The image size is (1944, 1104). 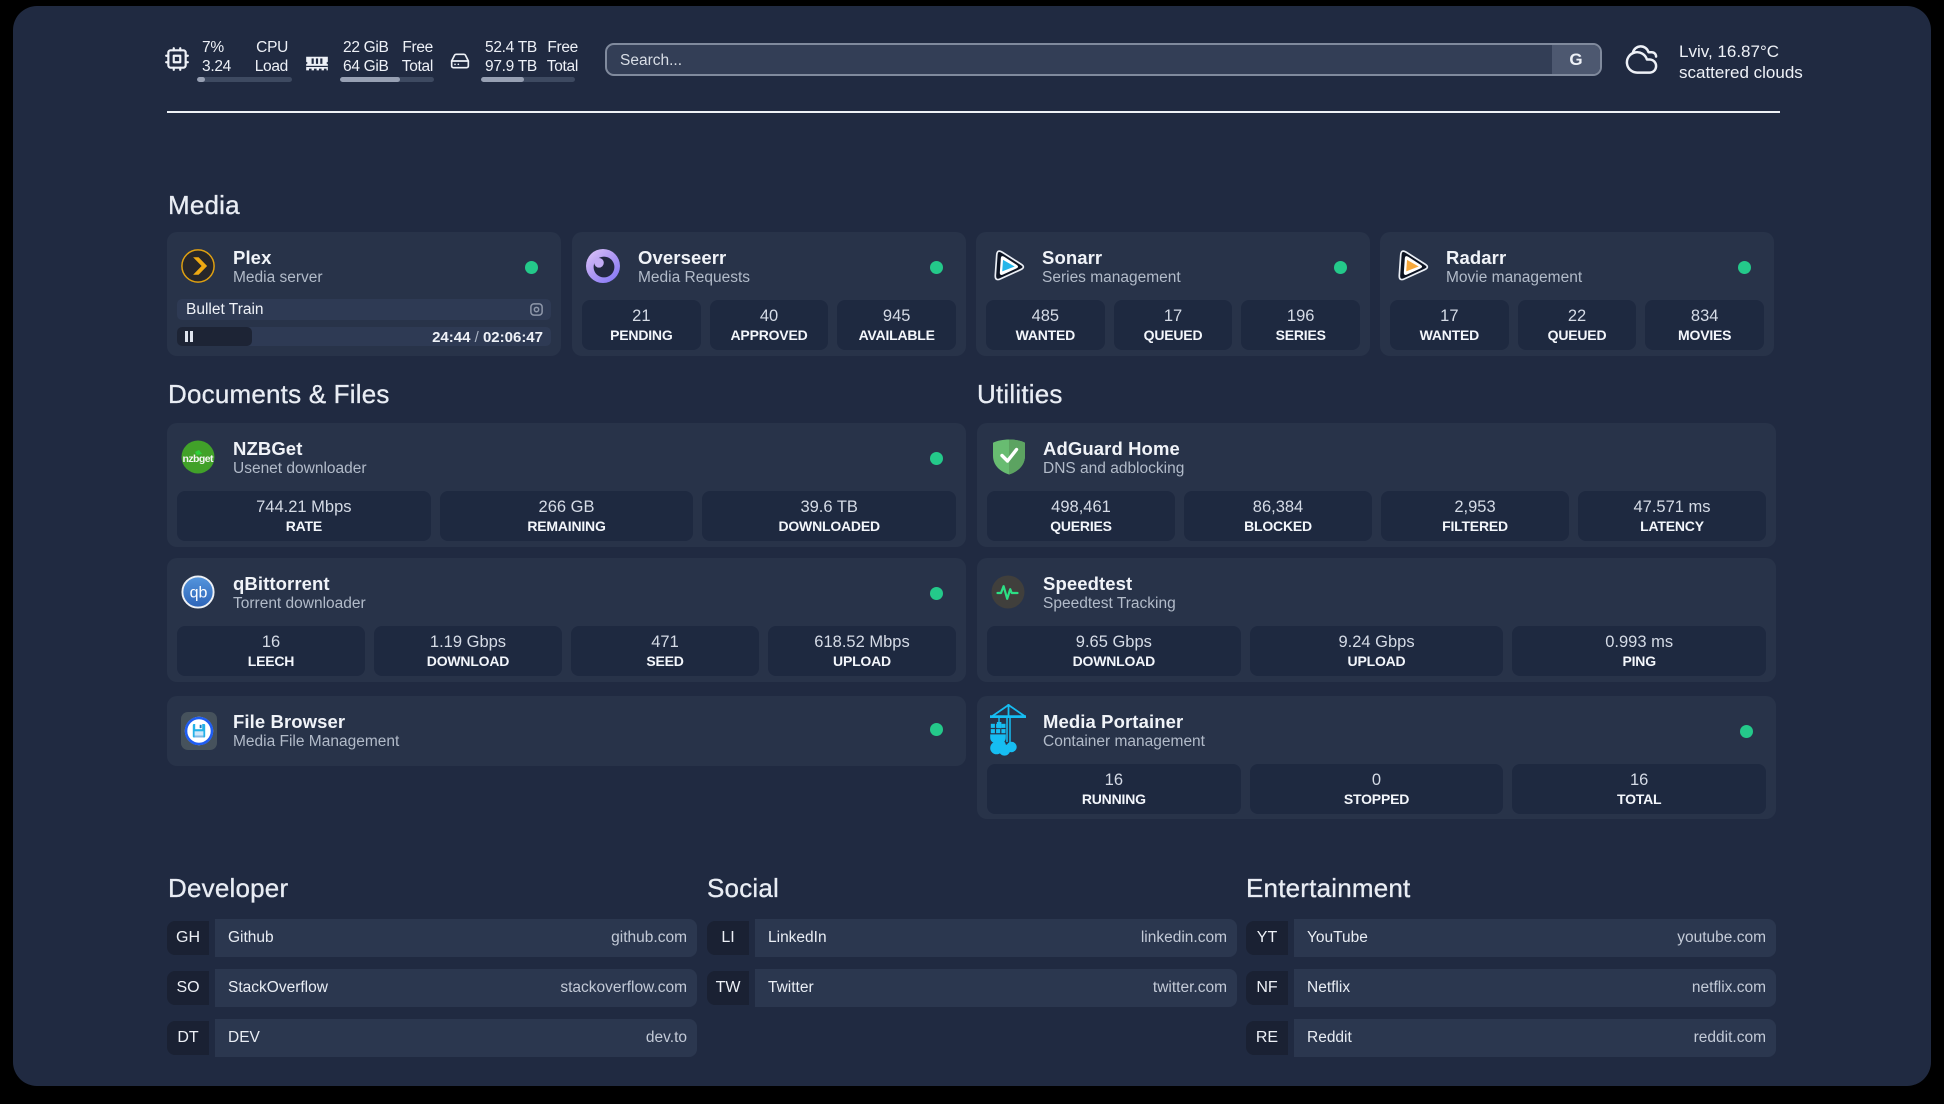 I want to click on svg-text: qb, so click(x=199, y=593).